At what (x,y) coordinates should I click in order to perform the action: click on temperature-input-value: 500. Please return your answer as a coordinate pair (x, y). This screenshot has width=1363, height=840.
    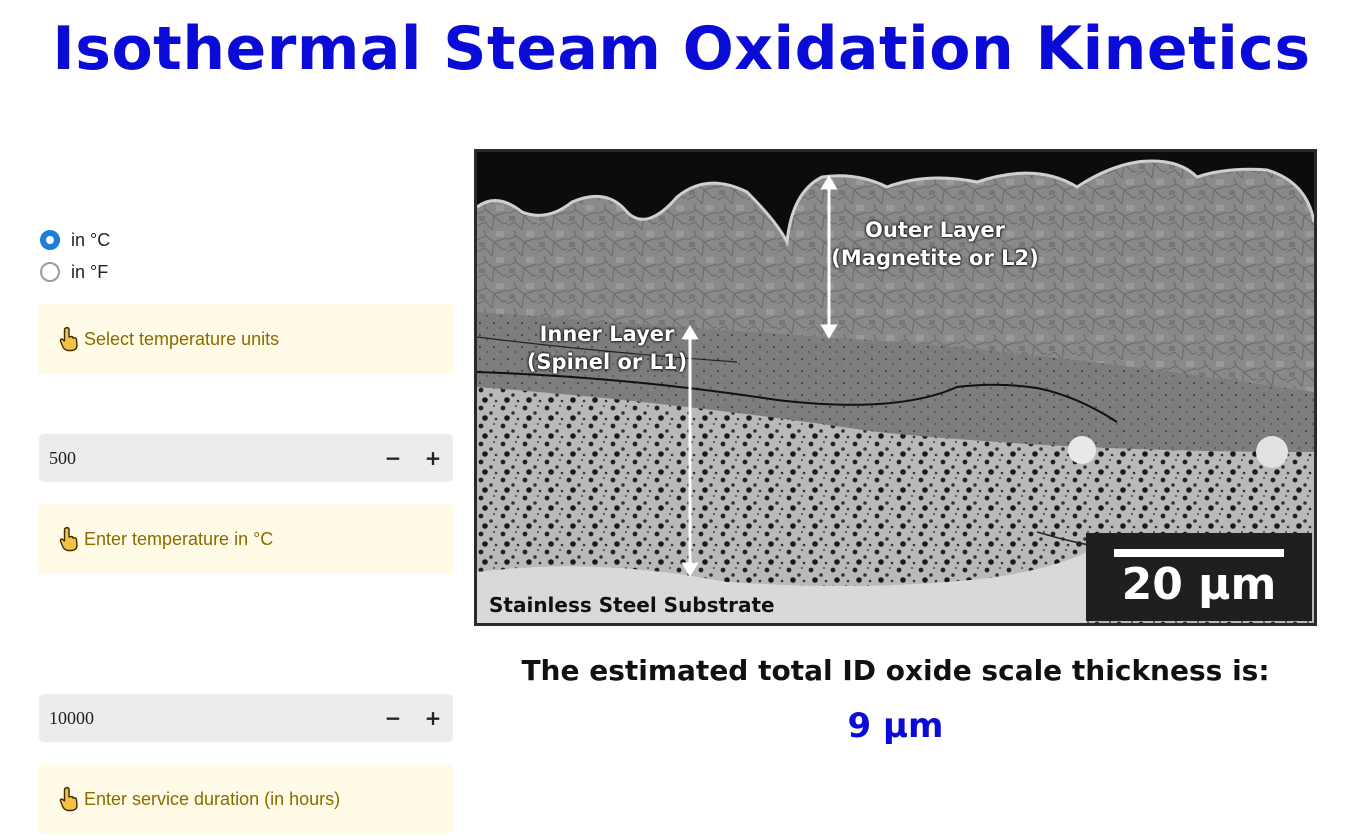
    Looking at the image, I should click on (206, 458).